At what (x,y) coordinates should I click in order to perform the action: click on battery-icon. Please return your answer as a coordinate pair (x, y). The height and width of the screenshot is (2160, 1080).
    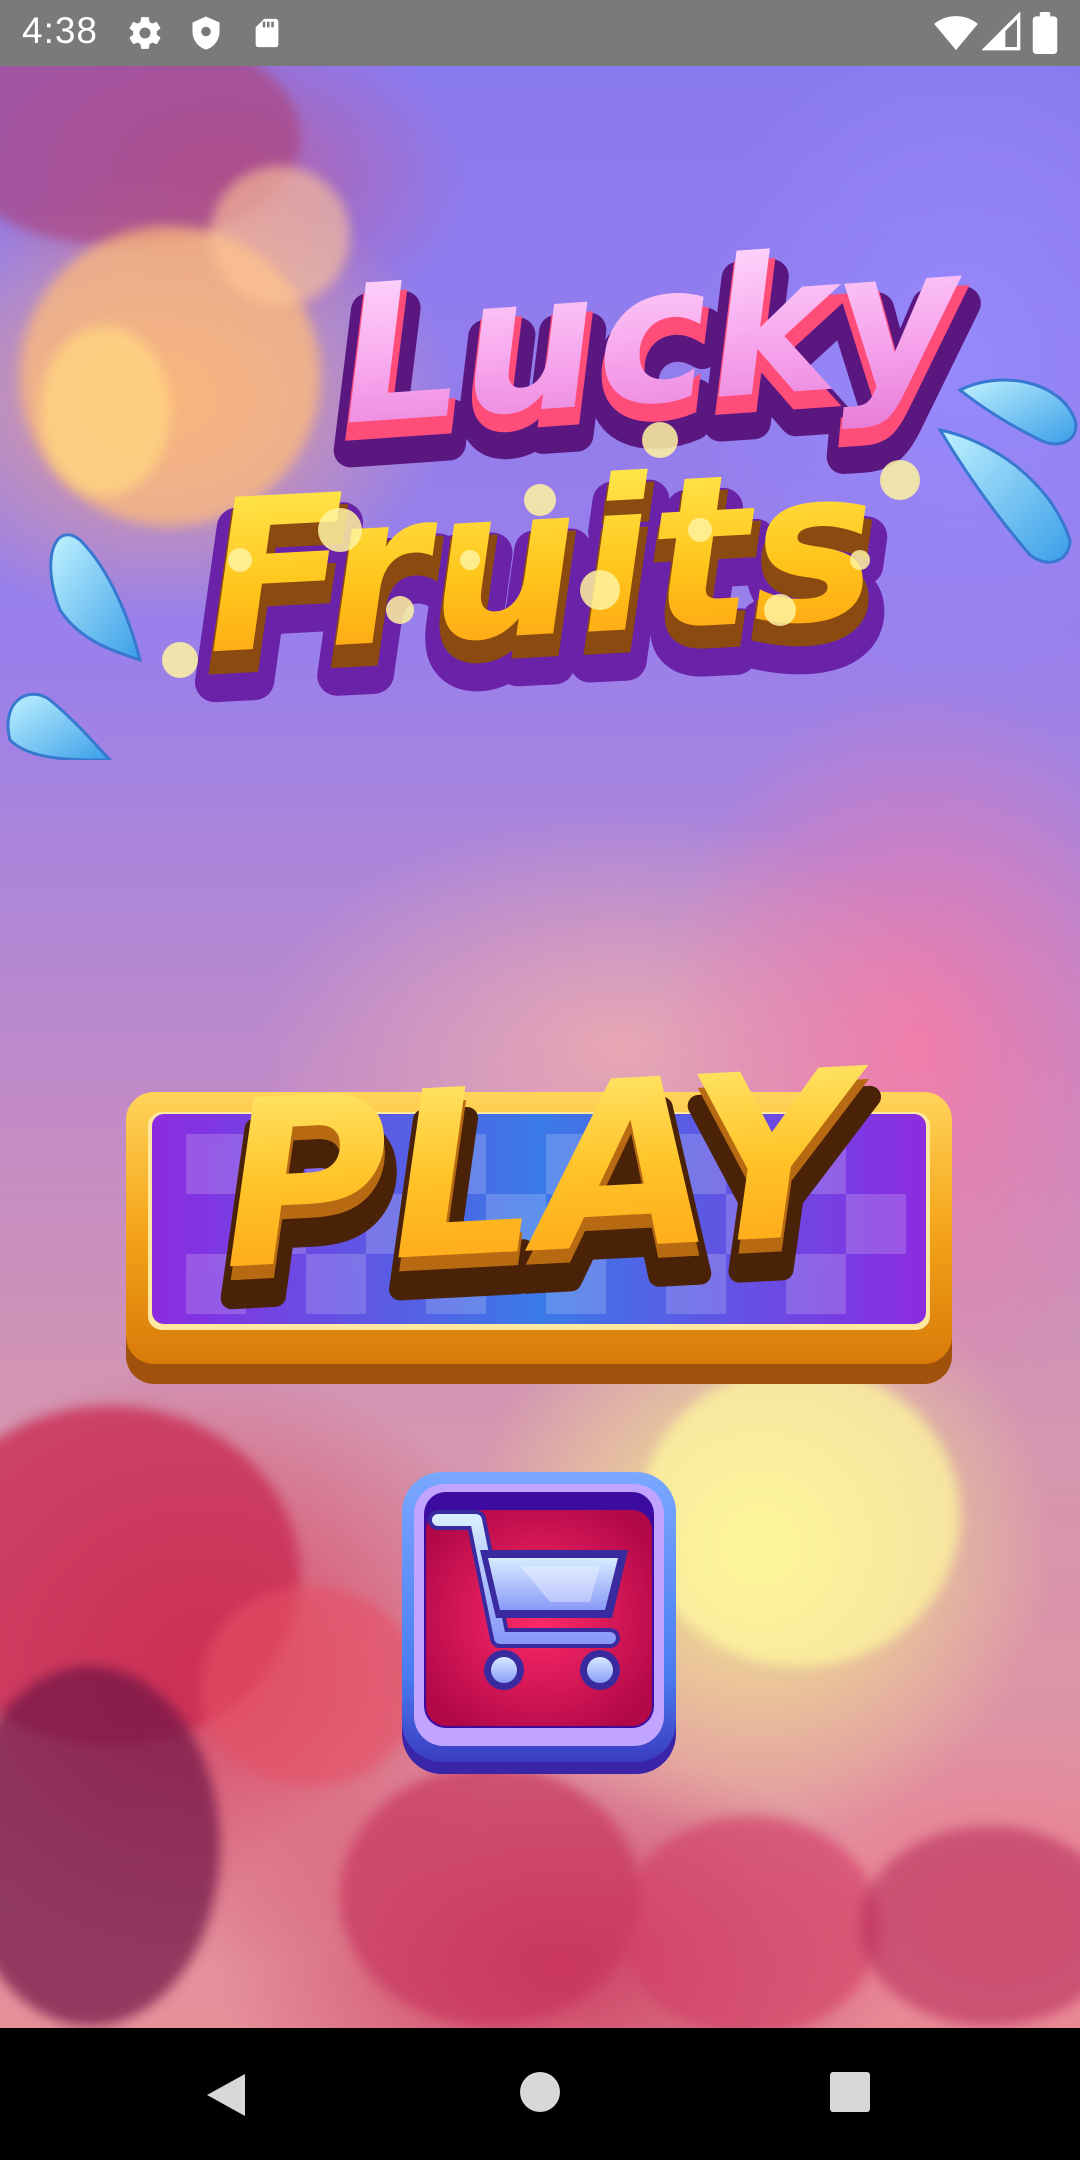
    Looking at the image, I should click on (1045, 35).